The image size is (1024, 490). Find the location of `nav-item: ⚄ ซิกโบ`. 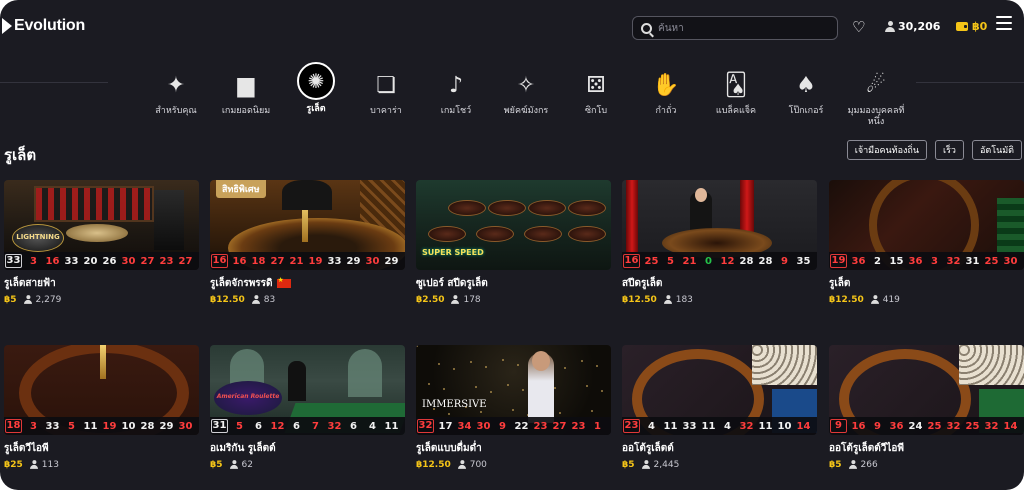

nav-item: ⚄ ซิกโบ is located at coordinates (596, 88).